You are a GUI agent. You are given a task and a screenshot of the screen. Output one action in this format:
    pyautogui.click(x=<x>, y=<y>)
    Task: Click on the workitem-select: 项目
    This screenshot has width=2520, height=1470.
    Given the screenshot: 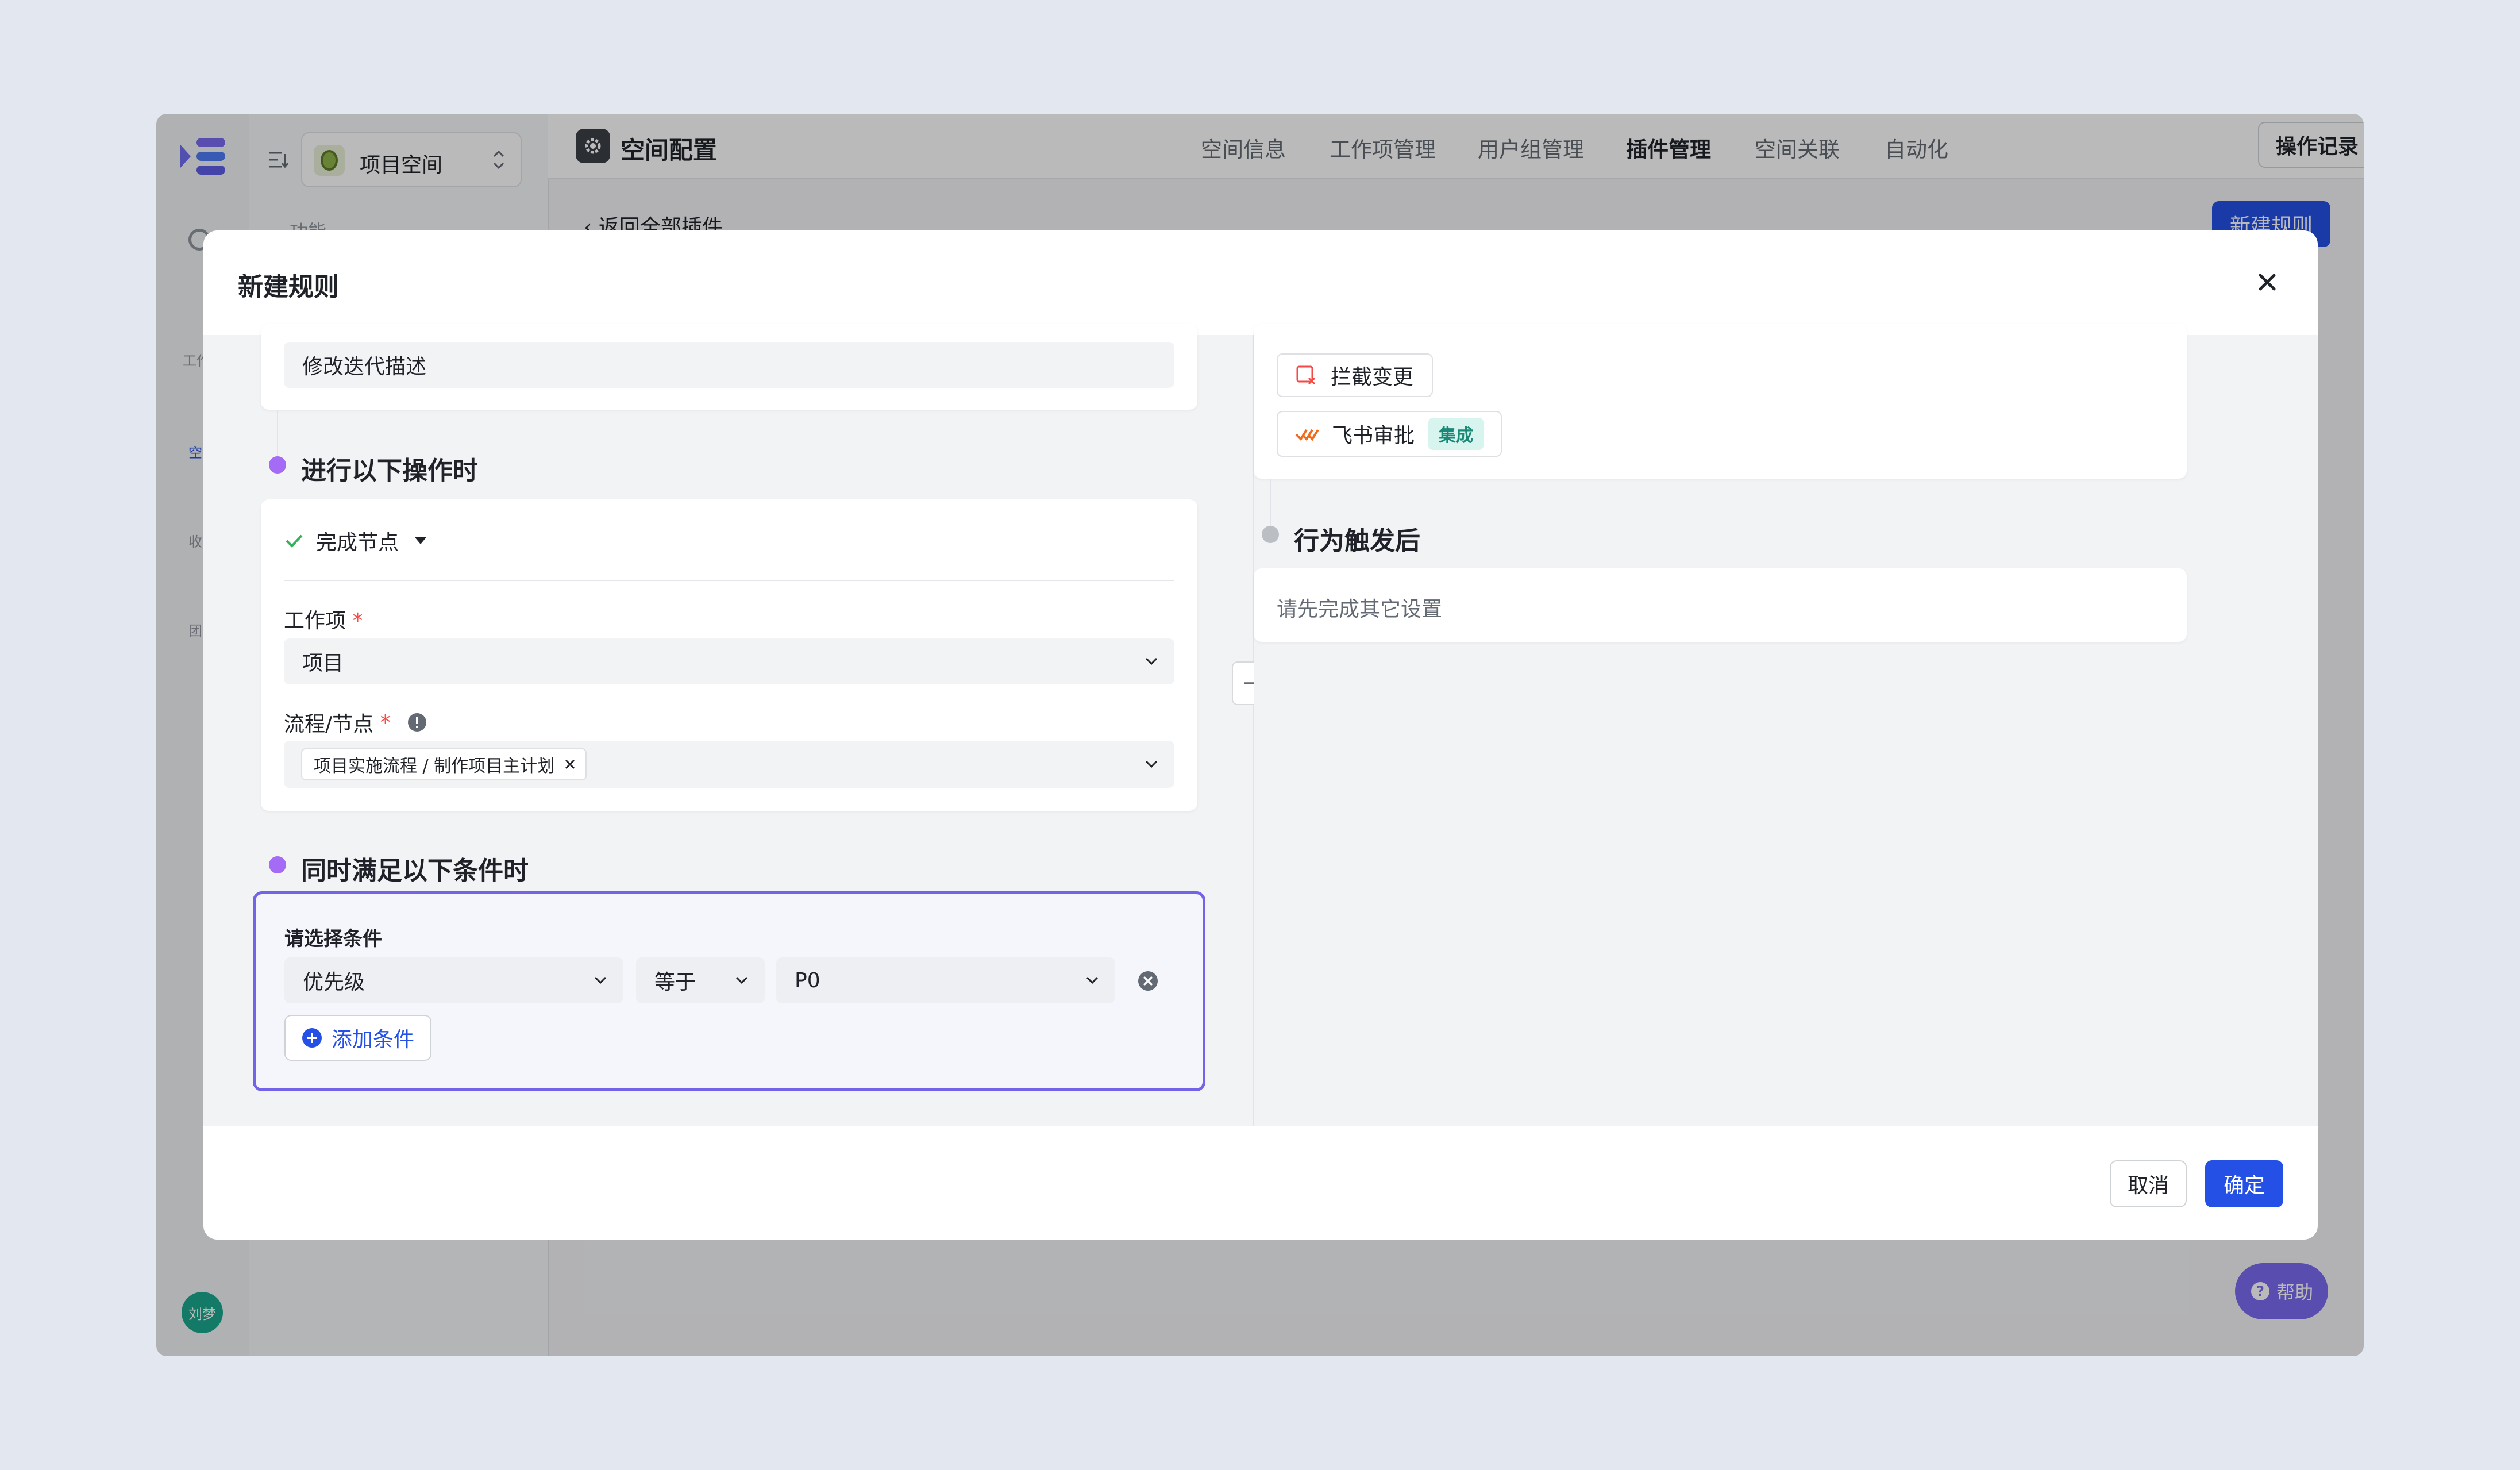 What is the action you would take?
    pyautogui.click(x=729, y=661)
    